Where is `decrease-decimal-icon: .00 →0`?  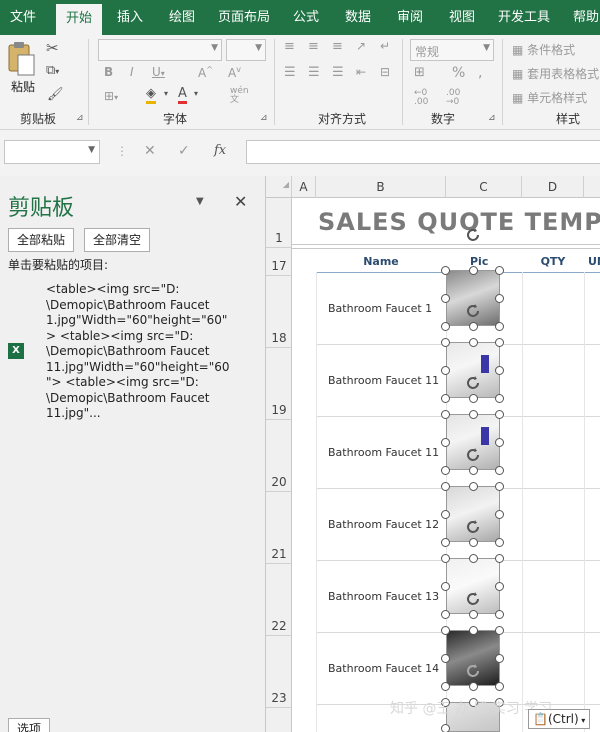
decrease-decimal-icon: .00 →0 is located at coordinates (453, 98).